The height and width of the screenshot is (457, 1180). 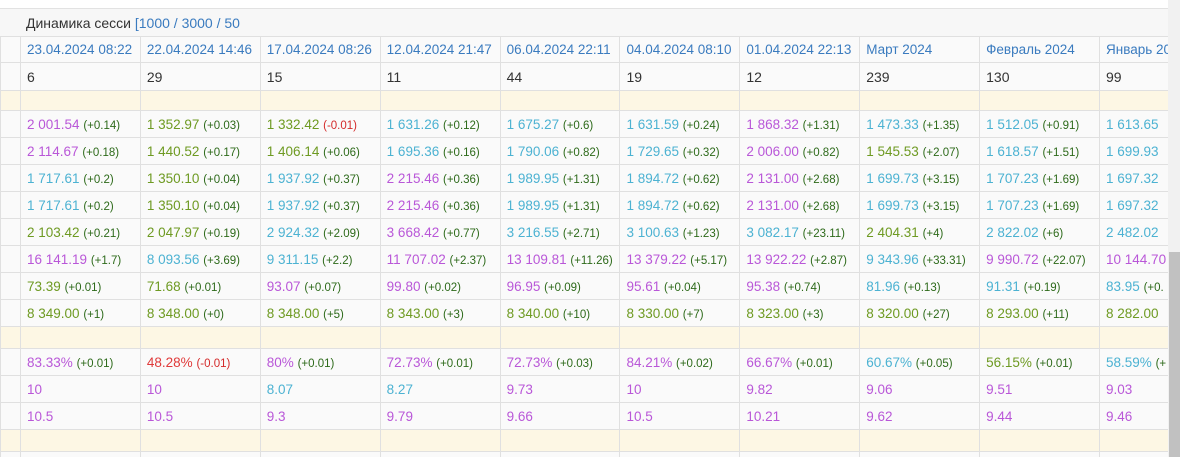 I want to click on metric-value: 8.27, so click(x=399, y=389).